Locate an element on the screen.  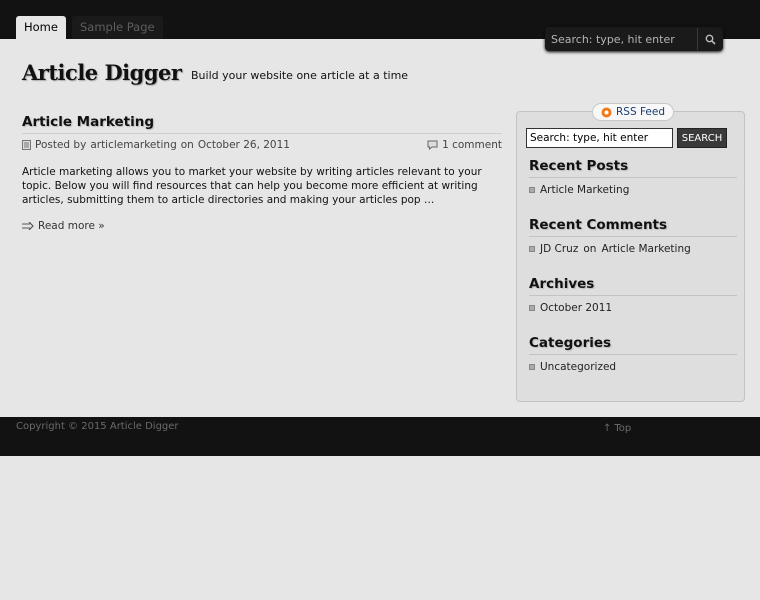
comment-author-link: JD Cruz is located at coordinates (559, 249).